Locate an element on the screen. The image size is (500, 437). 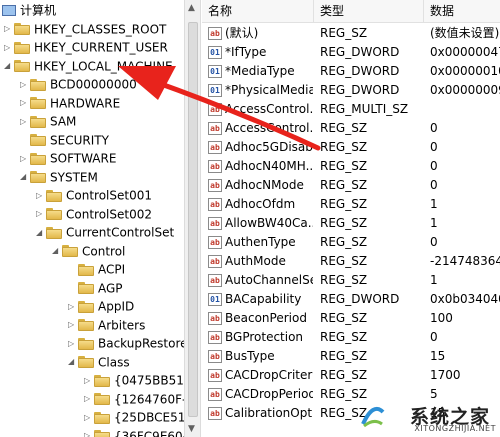
tree-item-label: Class is located at coordinates (114, 362).